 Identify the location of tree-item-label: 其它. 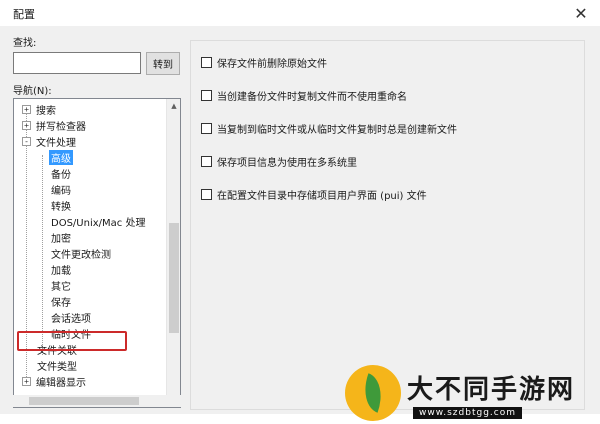
(61, 287).